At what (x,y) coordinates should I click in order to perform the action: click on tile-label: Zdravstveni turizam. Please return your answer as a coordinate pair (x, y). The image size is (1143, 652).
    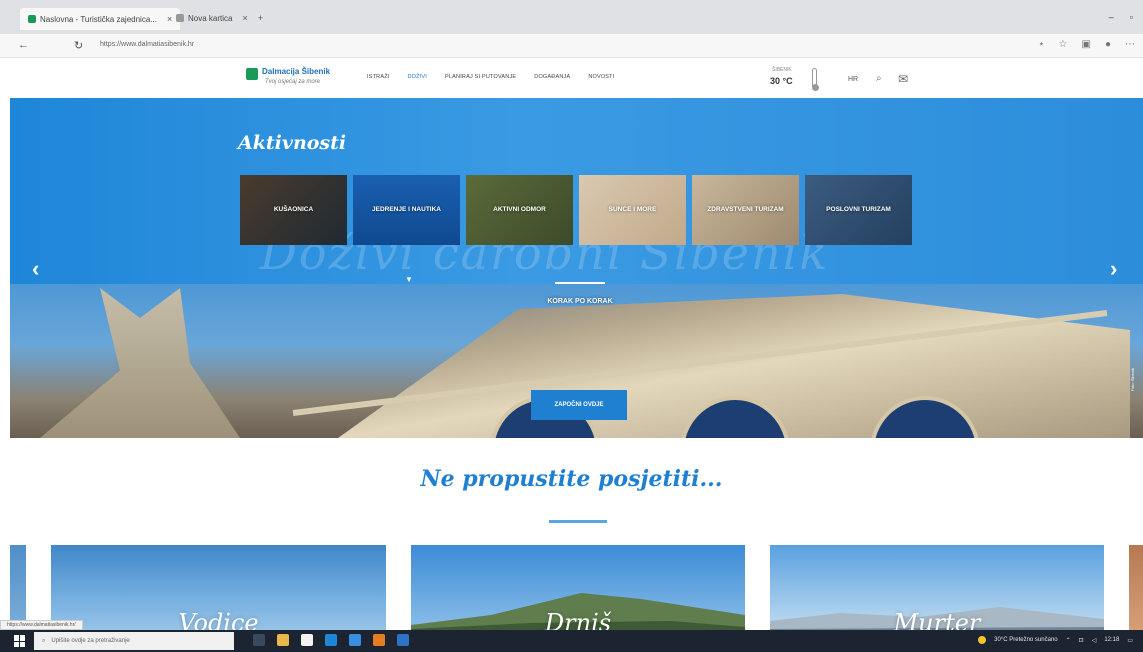
    Looking at the image, I should click on (745, 209).